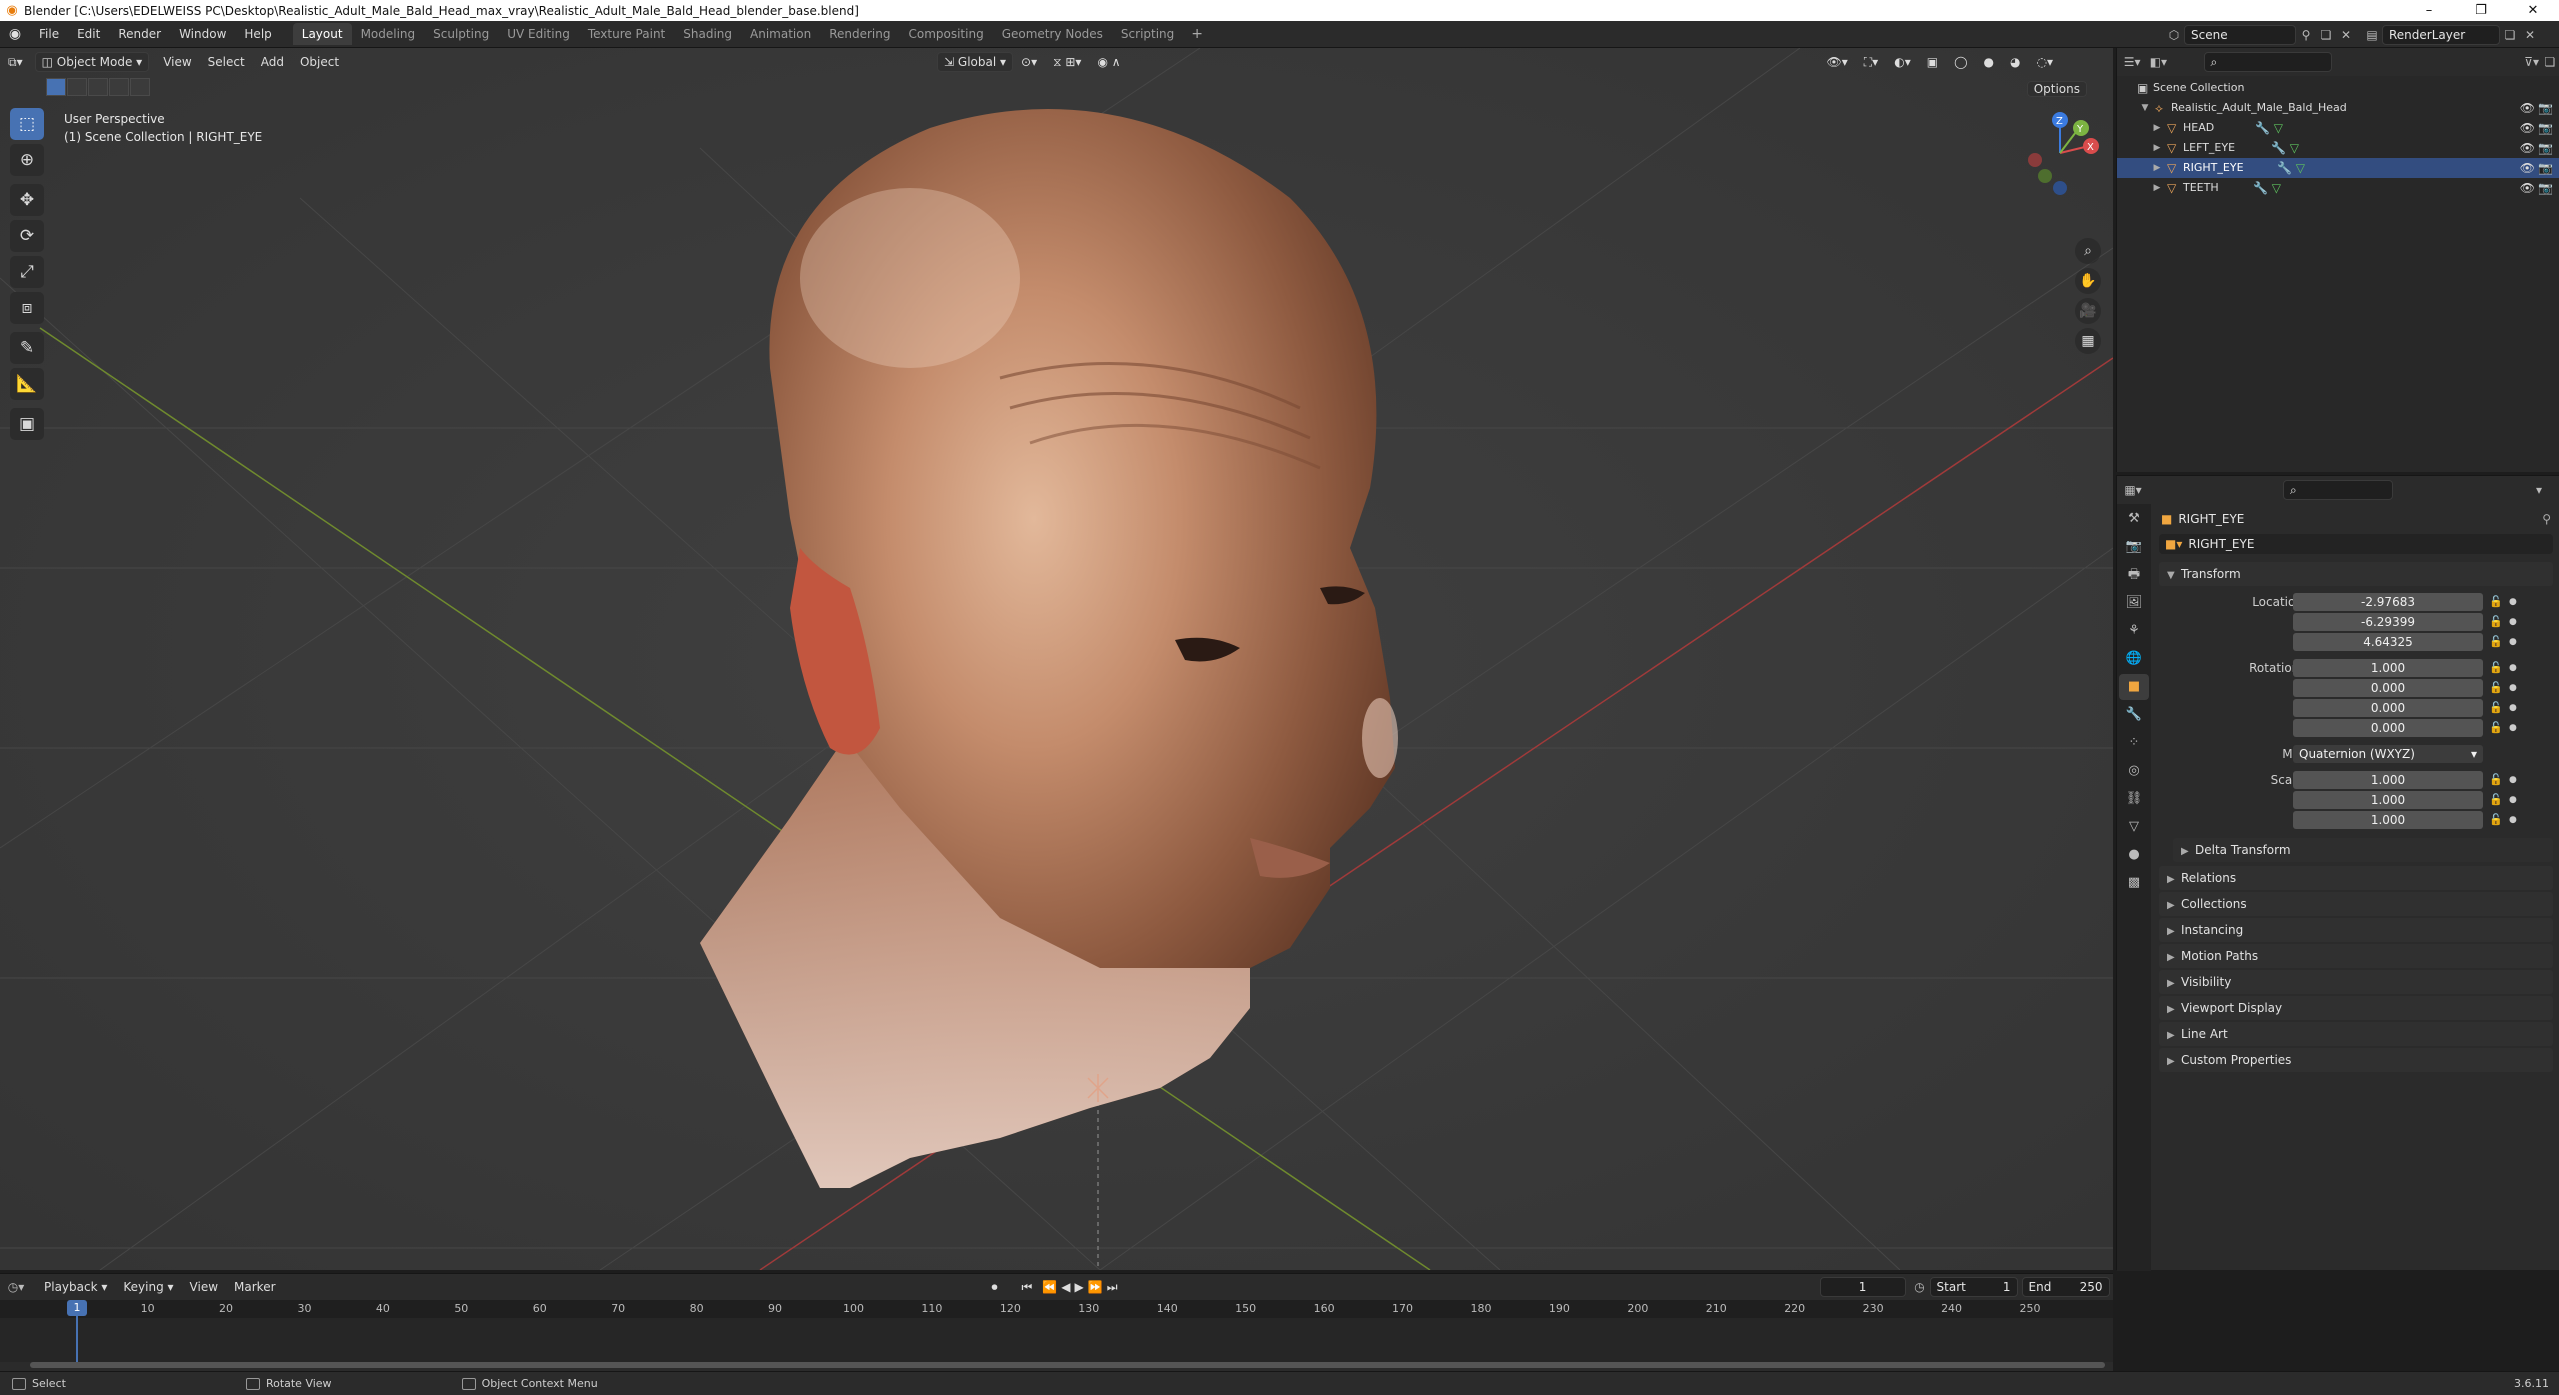 Image resolution: width=2559 pixels, height=1395 pixels. What do you see at coordinates (1065, 1287) in the screenshot?
I see `play-reverse-icon: ◀` at bounding box center [1065, 1287].